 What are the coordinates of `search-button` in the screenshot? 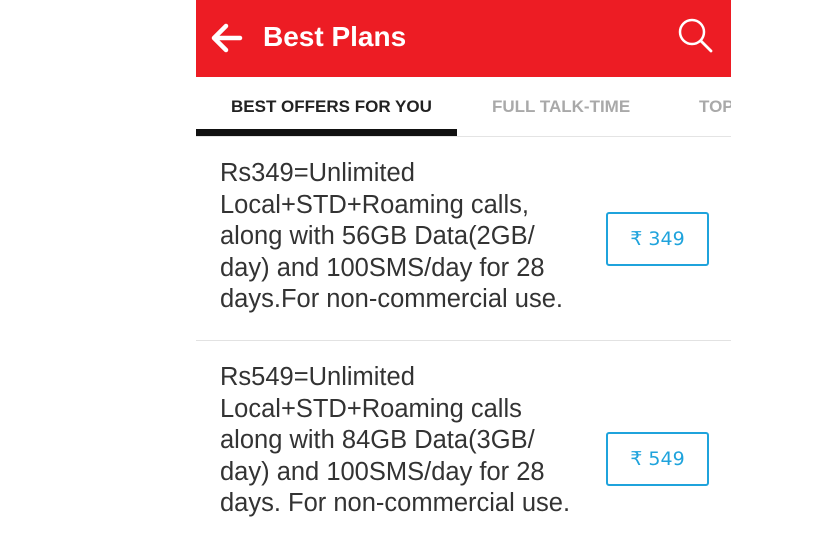 It's located at (696, 36).